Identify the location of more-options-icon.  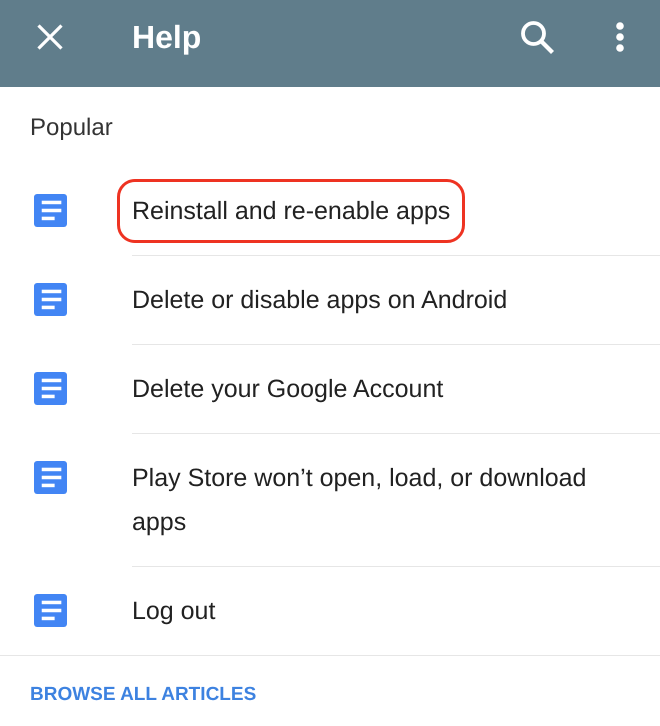
(620, 37).